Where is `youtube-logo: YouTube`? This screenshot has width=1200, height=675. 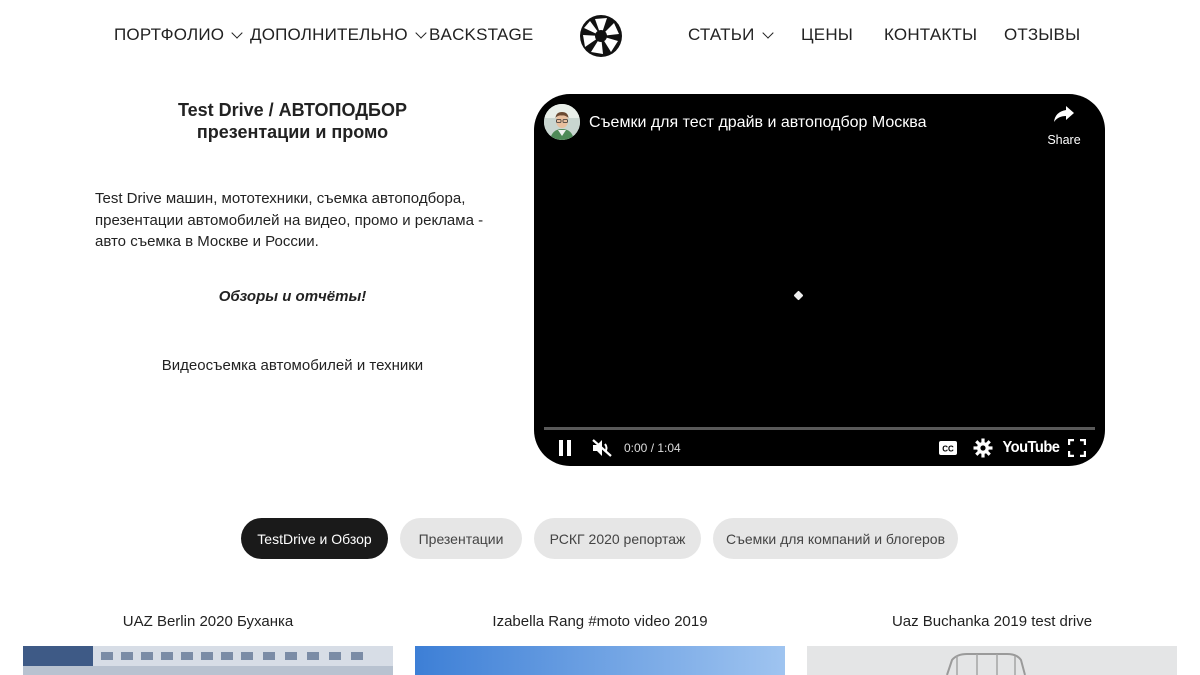 youtube-logo: YouTube is located at coordinates (1031, 447).